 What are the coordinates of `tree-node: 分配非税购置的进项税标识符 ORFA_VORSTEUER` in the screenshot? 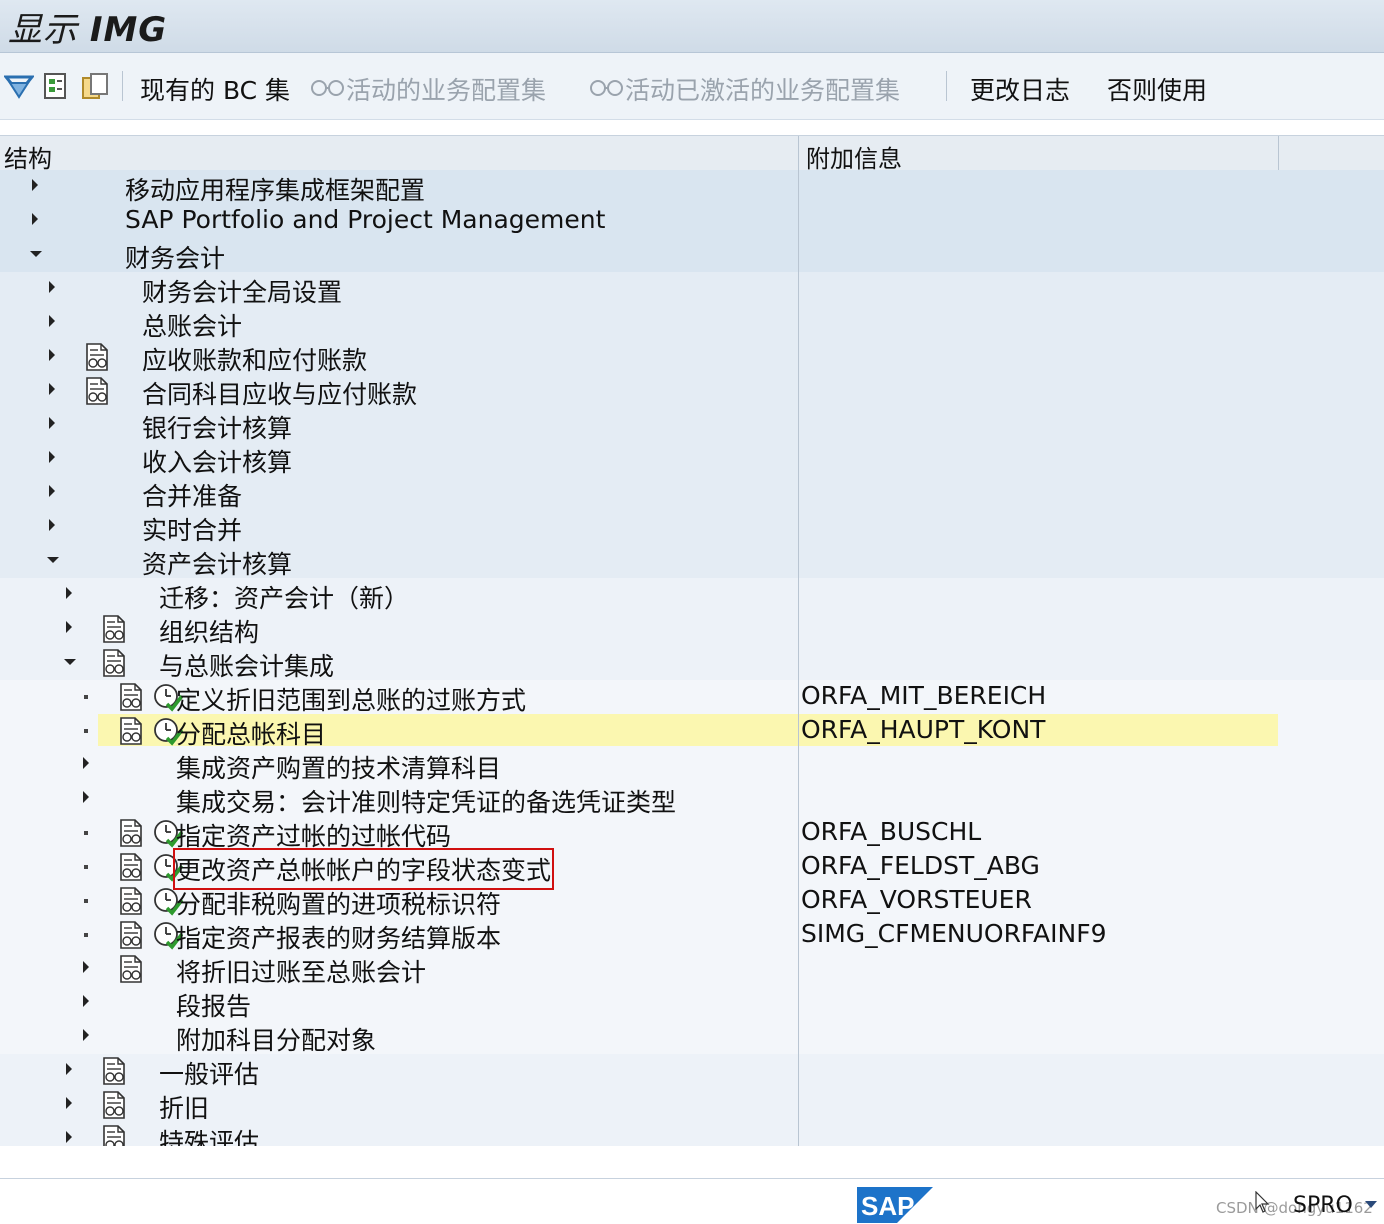 It's located at (692, 902).